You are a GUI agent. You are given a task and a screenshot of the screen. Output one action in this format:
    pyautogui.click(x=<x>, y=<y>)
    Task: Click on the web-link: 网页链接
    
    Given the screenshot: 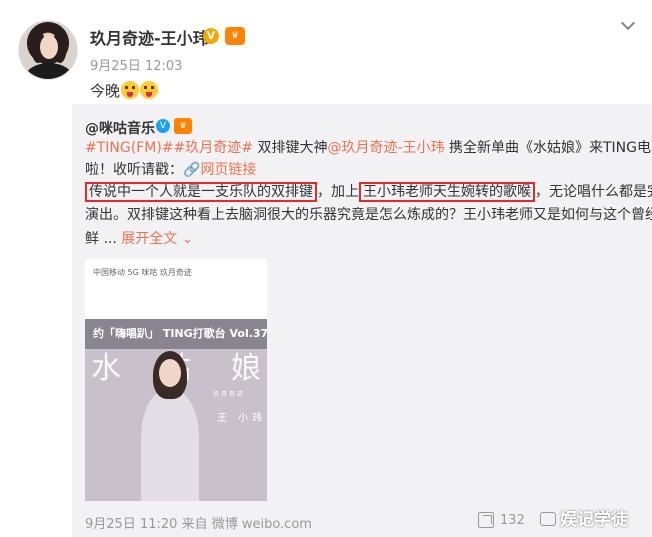 What is the action you would take?
    pyautogui.click(x=228, y=170)
    